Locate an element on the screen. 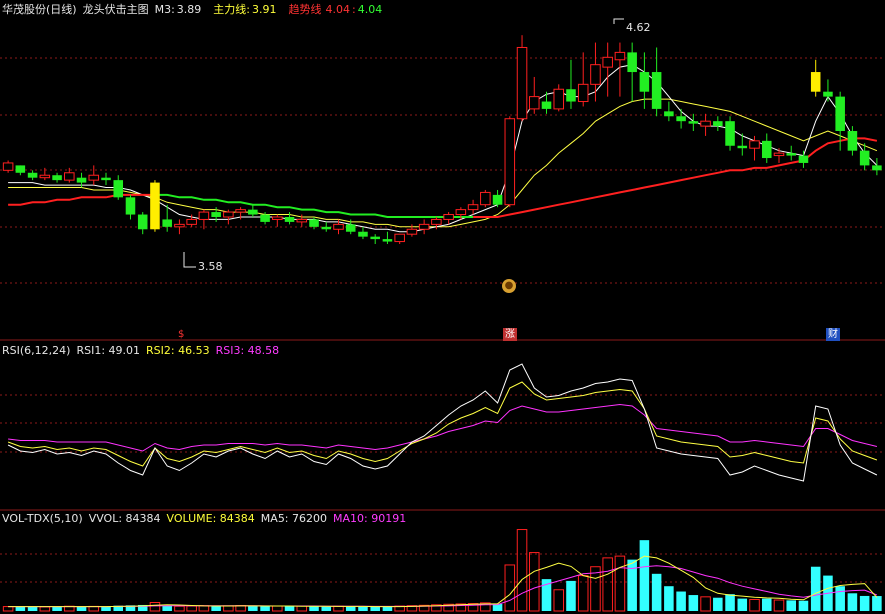 This screenshot has width=885, height=614. stock-title: 华茂股份(日线) is located at coordinates (39, 9).